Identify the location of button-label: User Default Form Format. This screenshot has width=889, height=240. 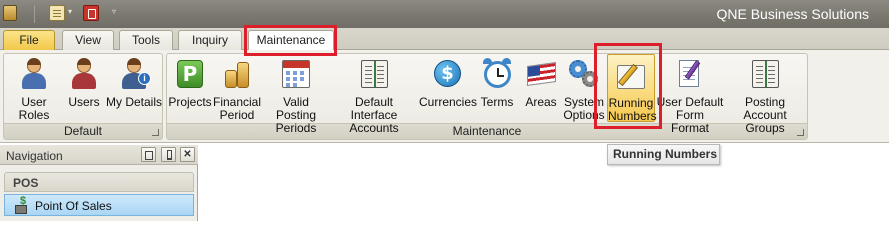
(690, 115).